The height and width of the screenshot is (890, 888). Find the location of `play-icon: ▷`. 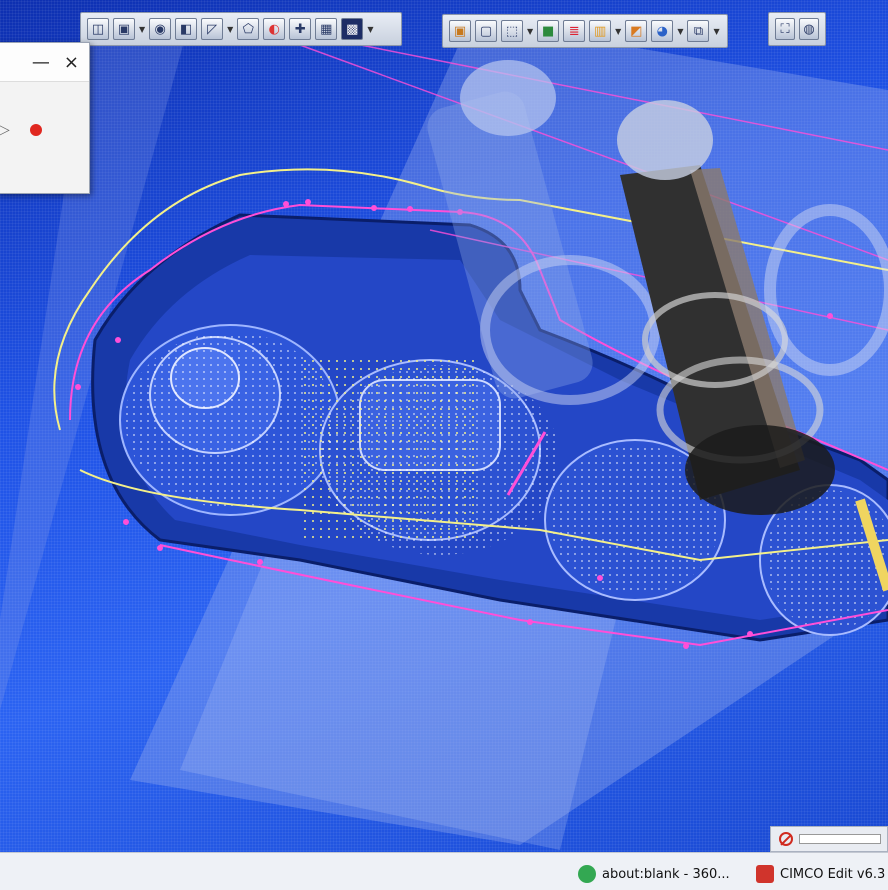

play-icon: ▷ is located at coordinates (5, 130).